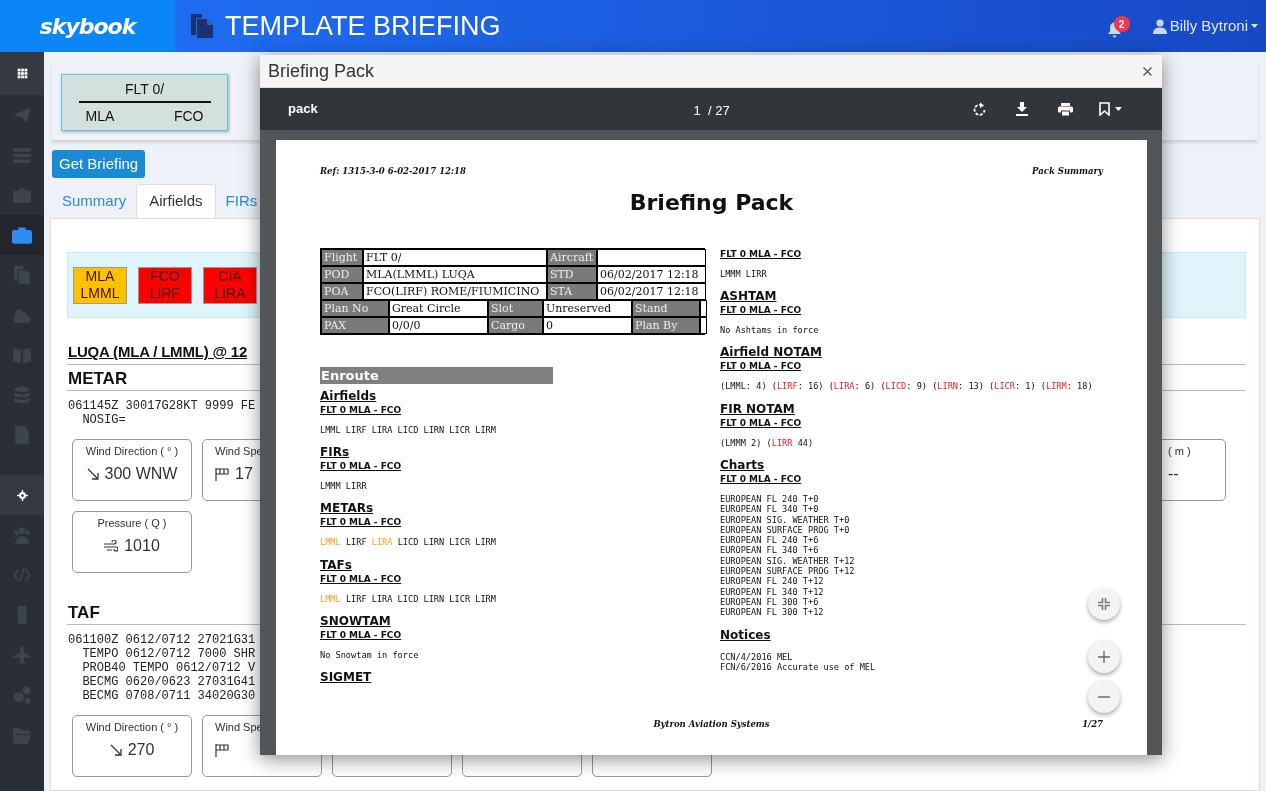 The image size is (1266, 791). I want to click on section-text: EUROPEAN FL 340 T+0, so click(769, 509).